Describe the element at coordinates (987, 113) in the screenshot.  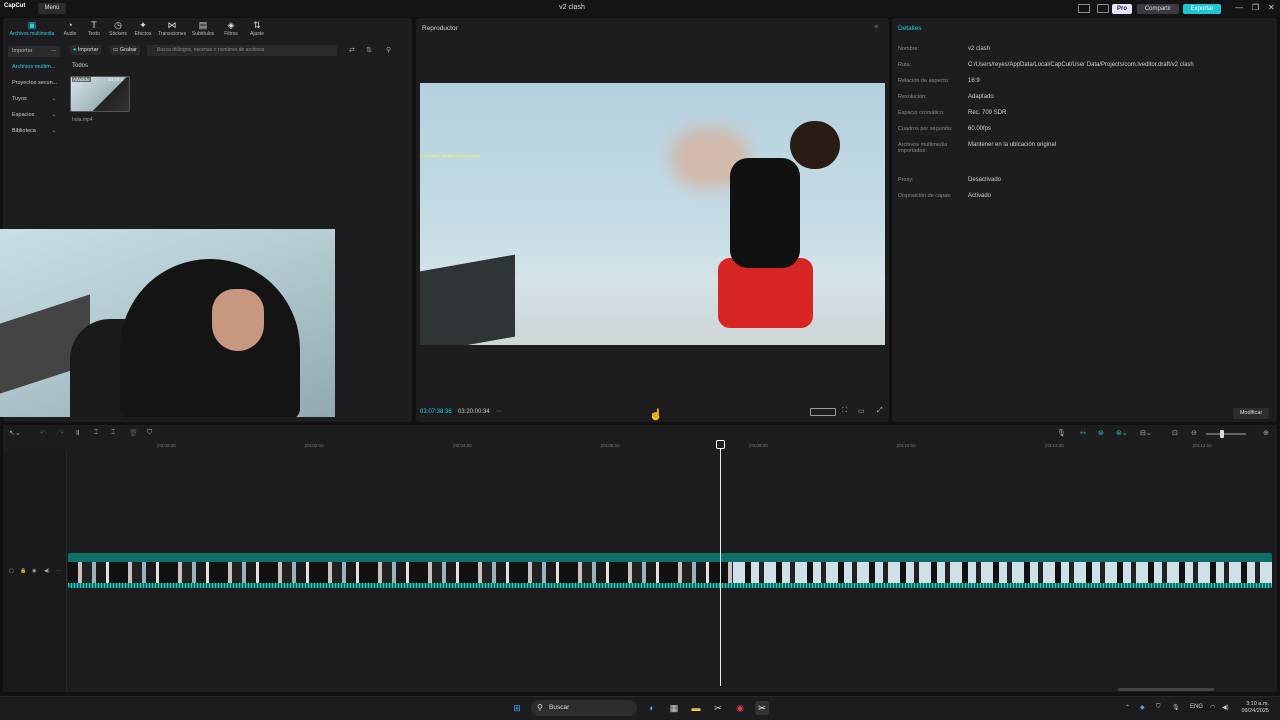
I see `detail-value: Rec. 709 SDR` at that location.